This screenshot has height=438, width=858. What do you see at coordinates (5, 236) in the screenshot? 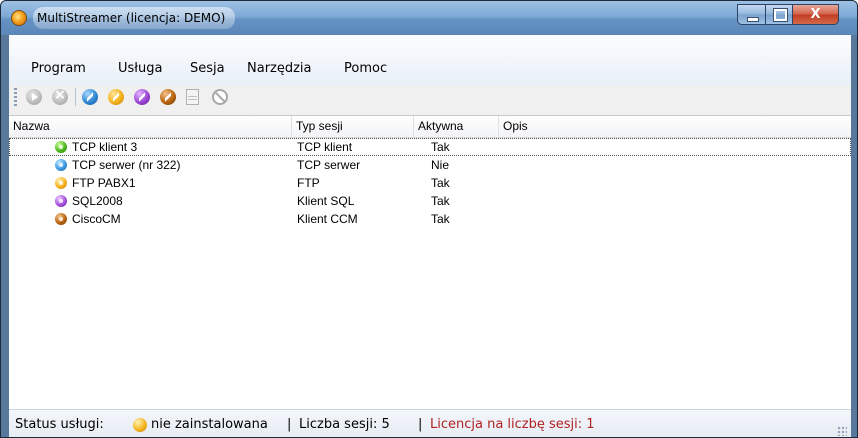
I see `window-frame-left` at bounding box center [5, 236].